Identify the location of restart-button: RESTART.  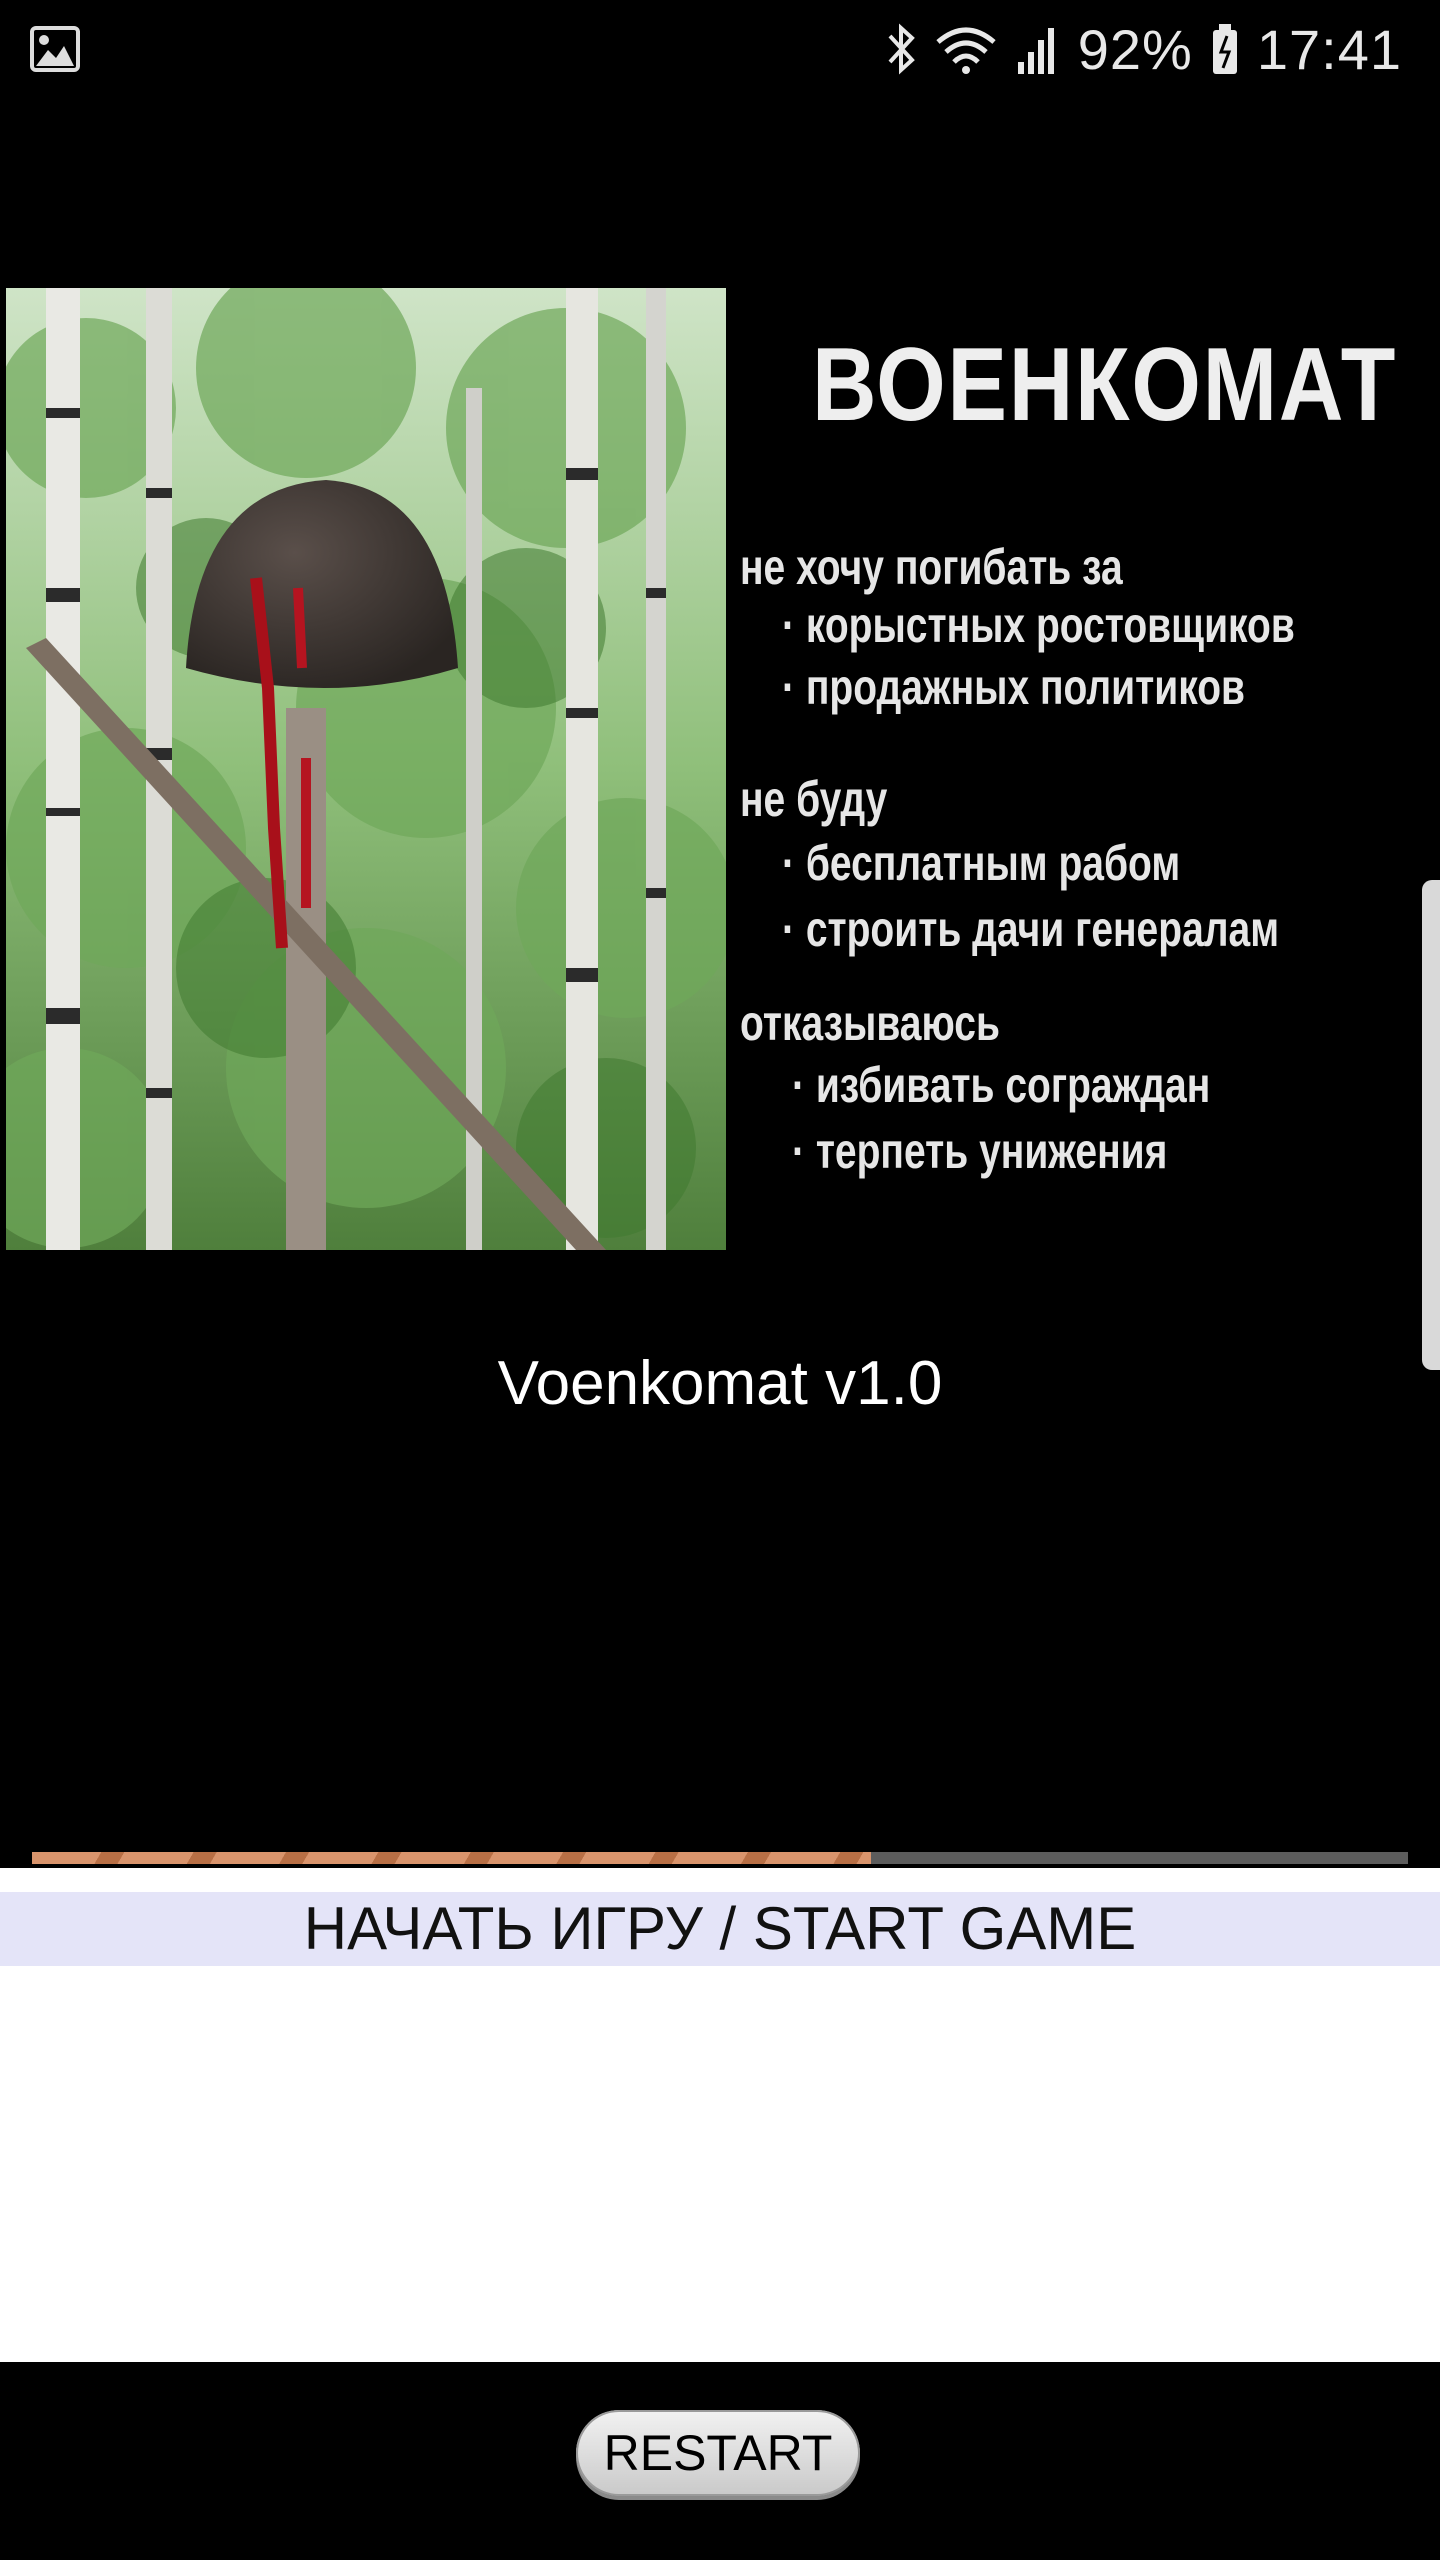
(718, 2453).